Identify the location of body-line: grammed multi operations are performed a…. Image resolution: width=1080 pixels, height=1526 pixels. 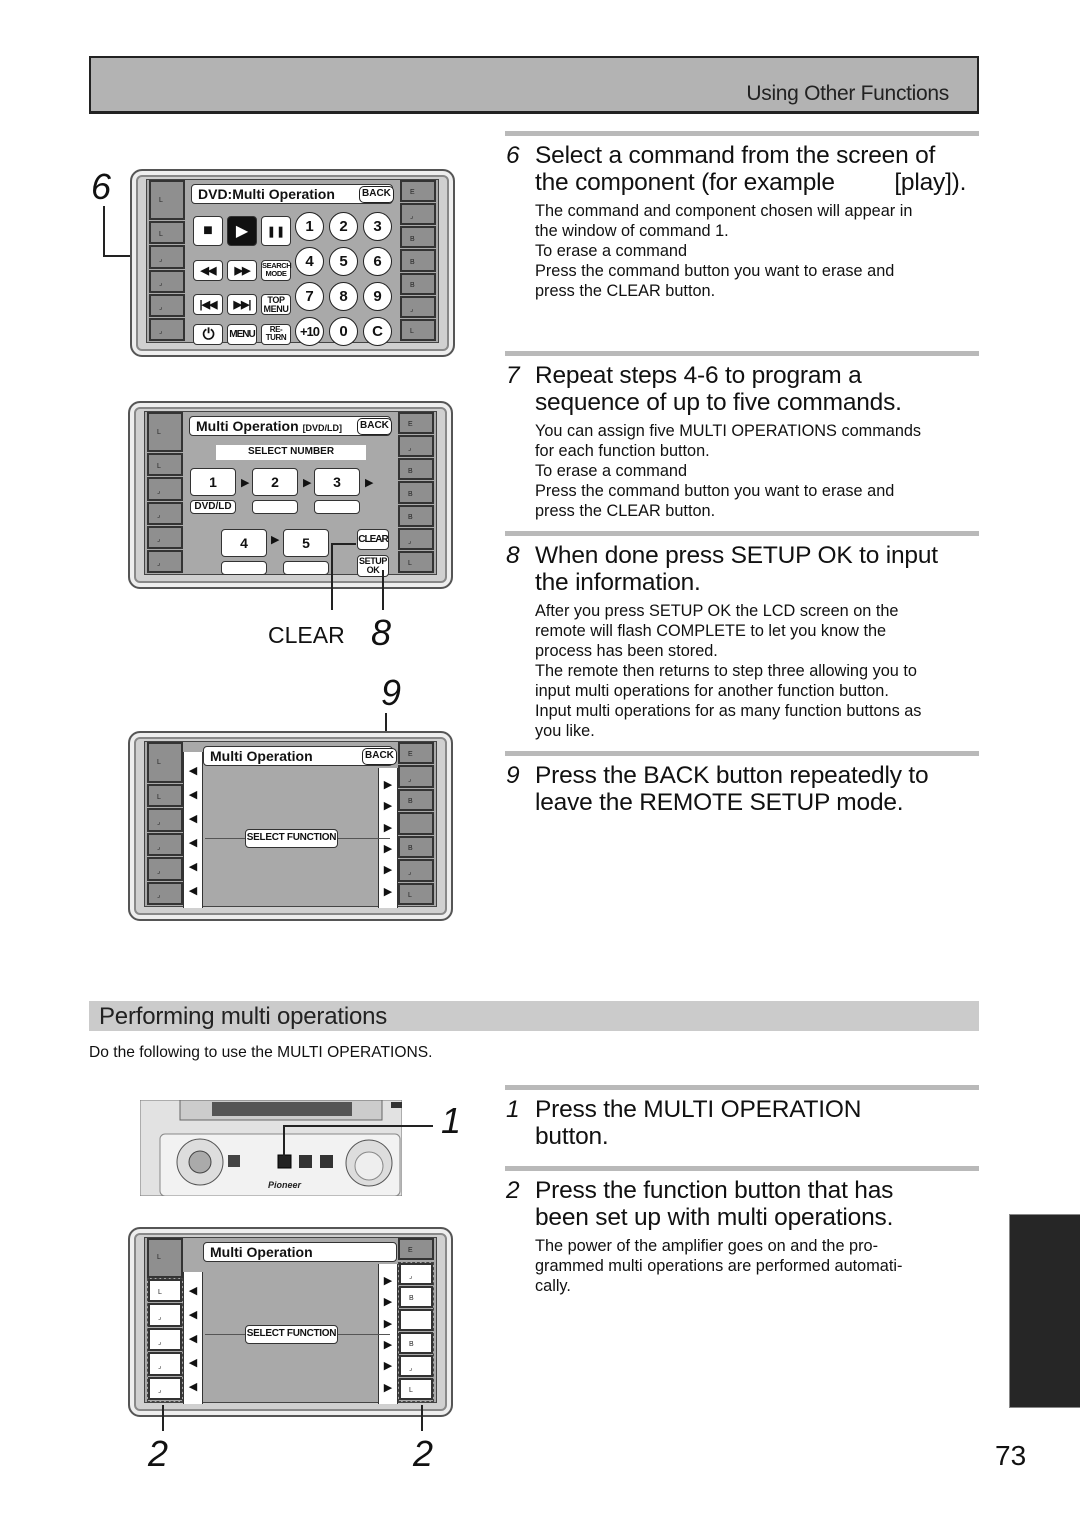
(719, 1266).